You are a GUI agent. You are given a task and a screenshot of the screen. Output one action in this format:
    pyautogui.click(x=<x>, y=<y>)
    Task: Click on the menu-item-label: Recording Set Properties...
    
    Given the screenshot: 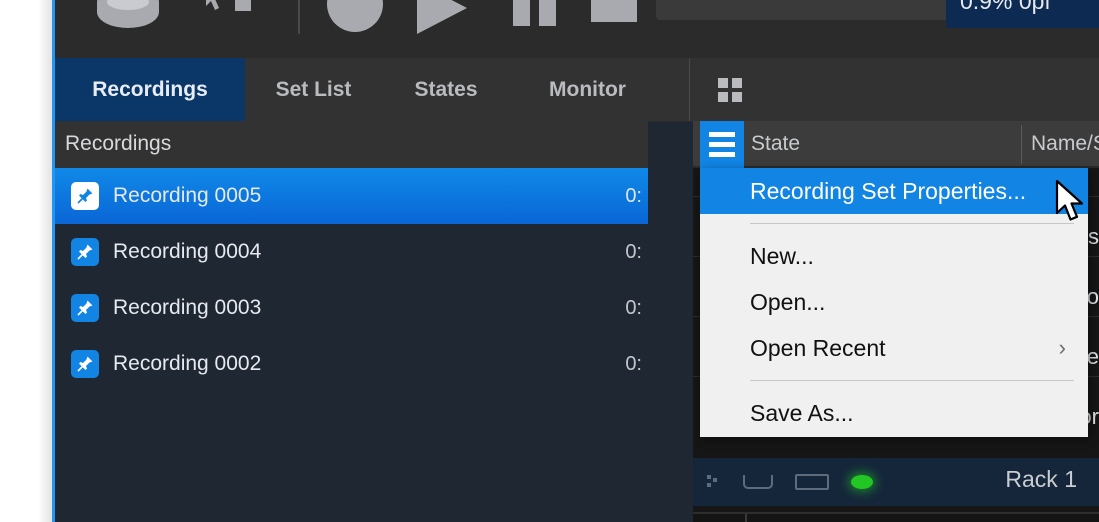 What is the action you would take?
    pyautogui.click(x=888, y=190)
    